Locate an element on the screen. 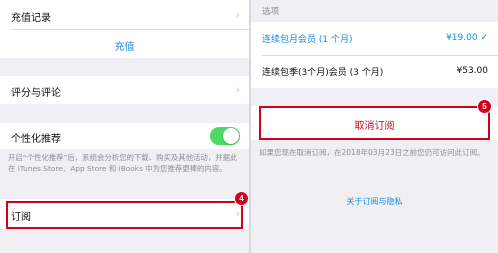  recharge-record-label: 充值记录 is located at coordinates (31, 18).